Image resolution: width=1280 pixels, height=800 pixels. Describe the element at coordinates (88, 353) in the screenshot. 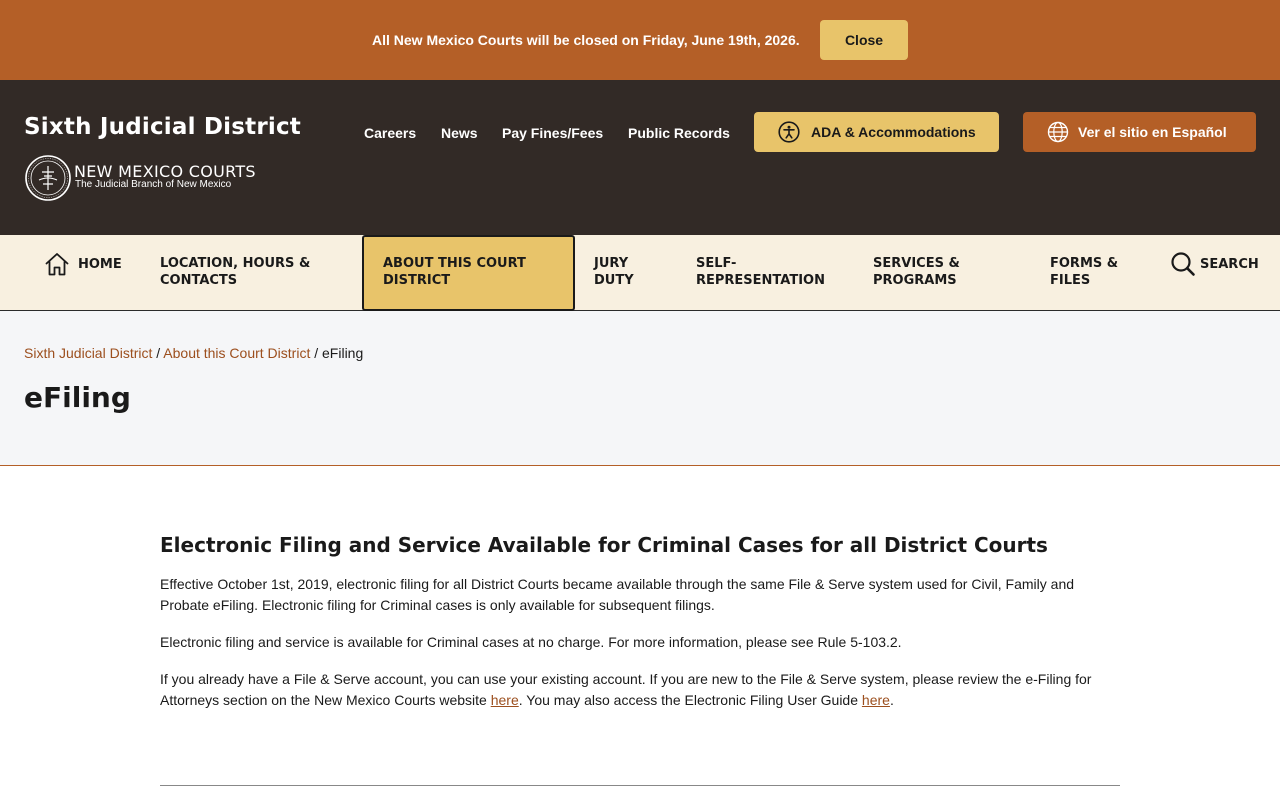

I see `breadcrumb-link-home: Sixth Judicial District` at that location.